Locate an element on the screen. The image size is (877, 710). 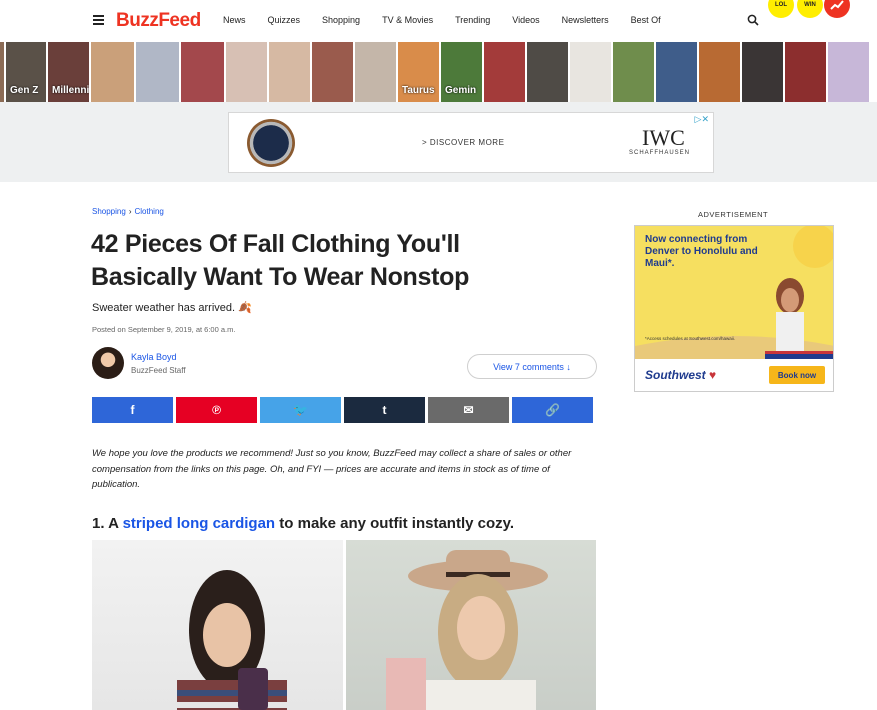
thumbnail-label: Millennia is located at coordinates (70, 90).